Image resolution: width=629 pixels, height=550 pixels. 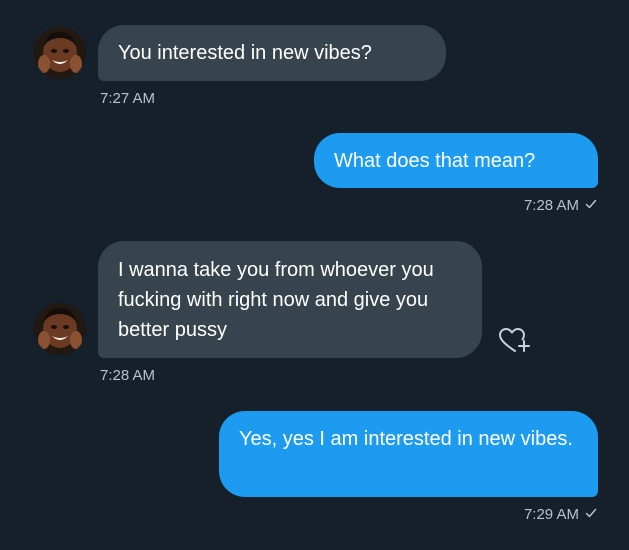 What do you see at coordinates (408, 454) in the screenshot?
I see `message-bubble-outgoing: Yes, yes I am interested in new vibes.` at bounding box center [408, 454].